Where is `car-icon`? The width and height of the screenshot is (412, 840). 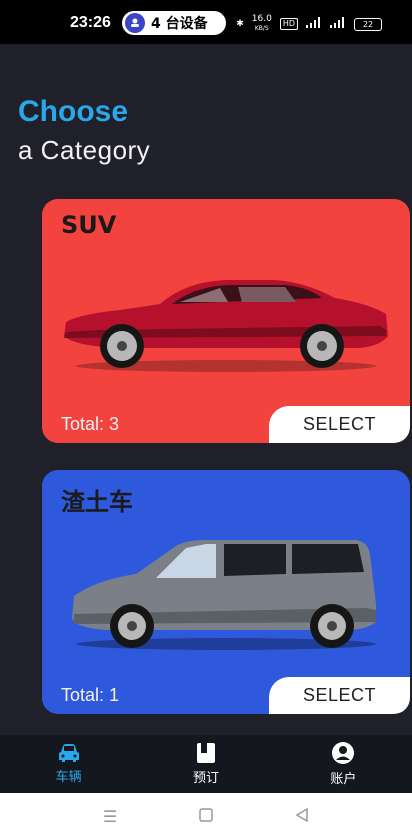
car-icon is located at coordinates (68, 753).